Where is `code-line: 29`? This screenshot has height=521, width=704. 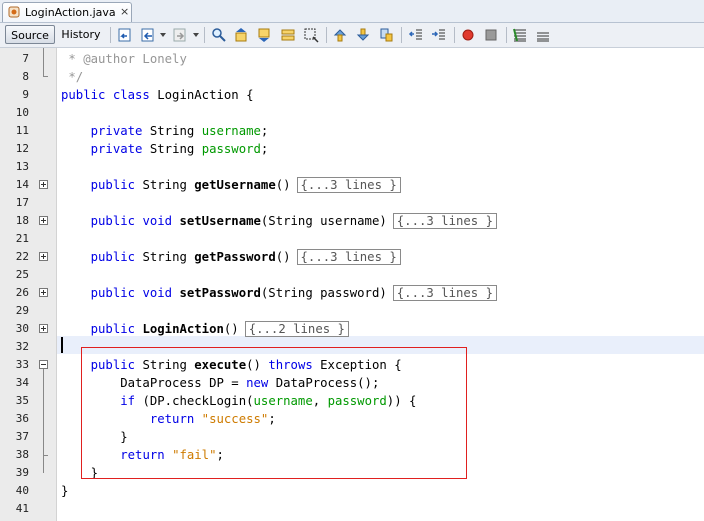
code-line: 29 is located at coordinates (352, 311).